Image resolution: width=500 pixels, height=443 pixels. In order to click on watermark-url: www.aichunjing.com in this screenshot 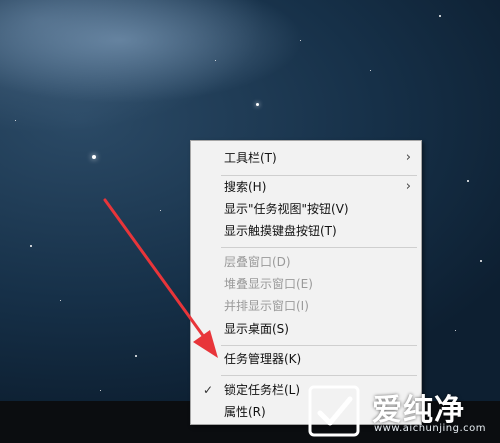, I will do `click(430, 428)`.